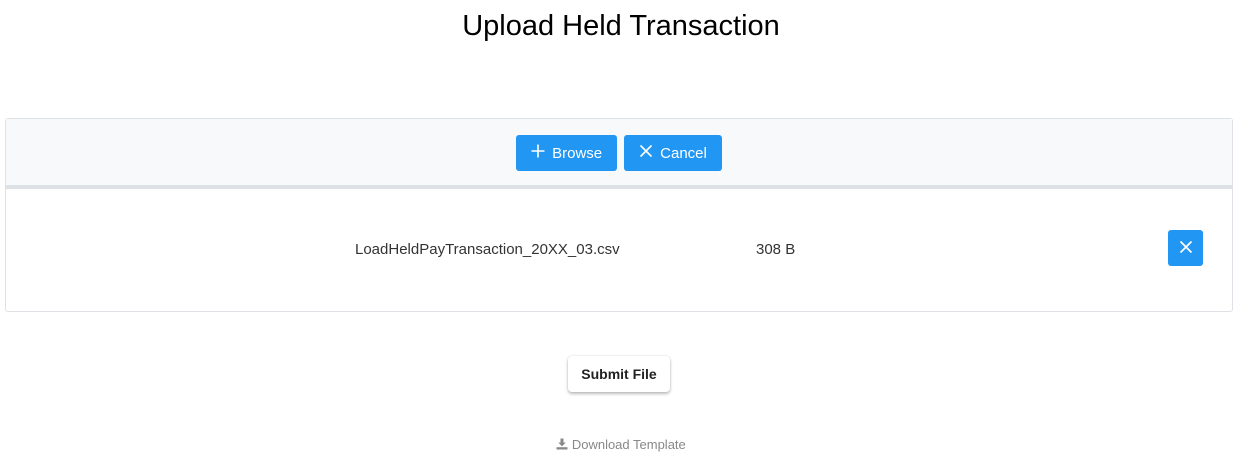  Describe the element at coordinates (619, 374) in the screenshot. I see `submit-file-button: Submit File` at that location.